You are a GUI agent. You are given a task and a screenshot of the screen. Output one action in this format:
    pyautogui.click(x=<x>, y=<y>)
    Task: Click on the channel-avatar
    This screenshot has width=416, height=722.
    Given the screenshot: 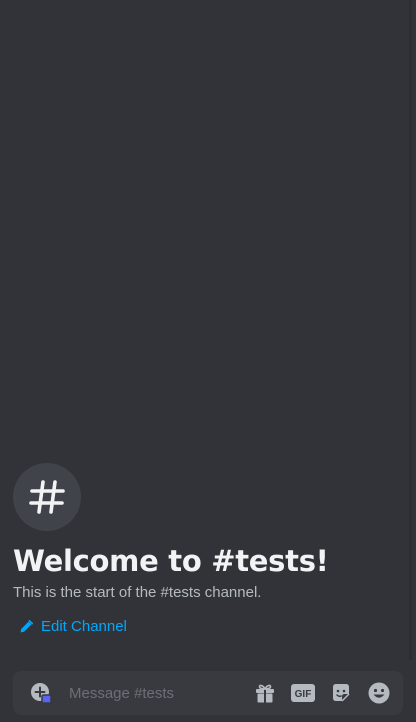 What is the action you would take?
    pyautogui.click(x=47, y=497)
    